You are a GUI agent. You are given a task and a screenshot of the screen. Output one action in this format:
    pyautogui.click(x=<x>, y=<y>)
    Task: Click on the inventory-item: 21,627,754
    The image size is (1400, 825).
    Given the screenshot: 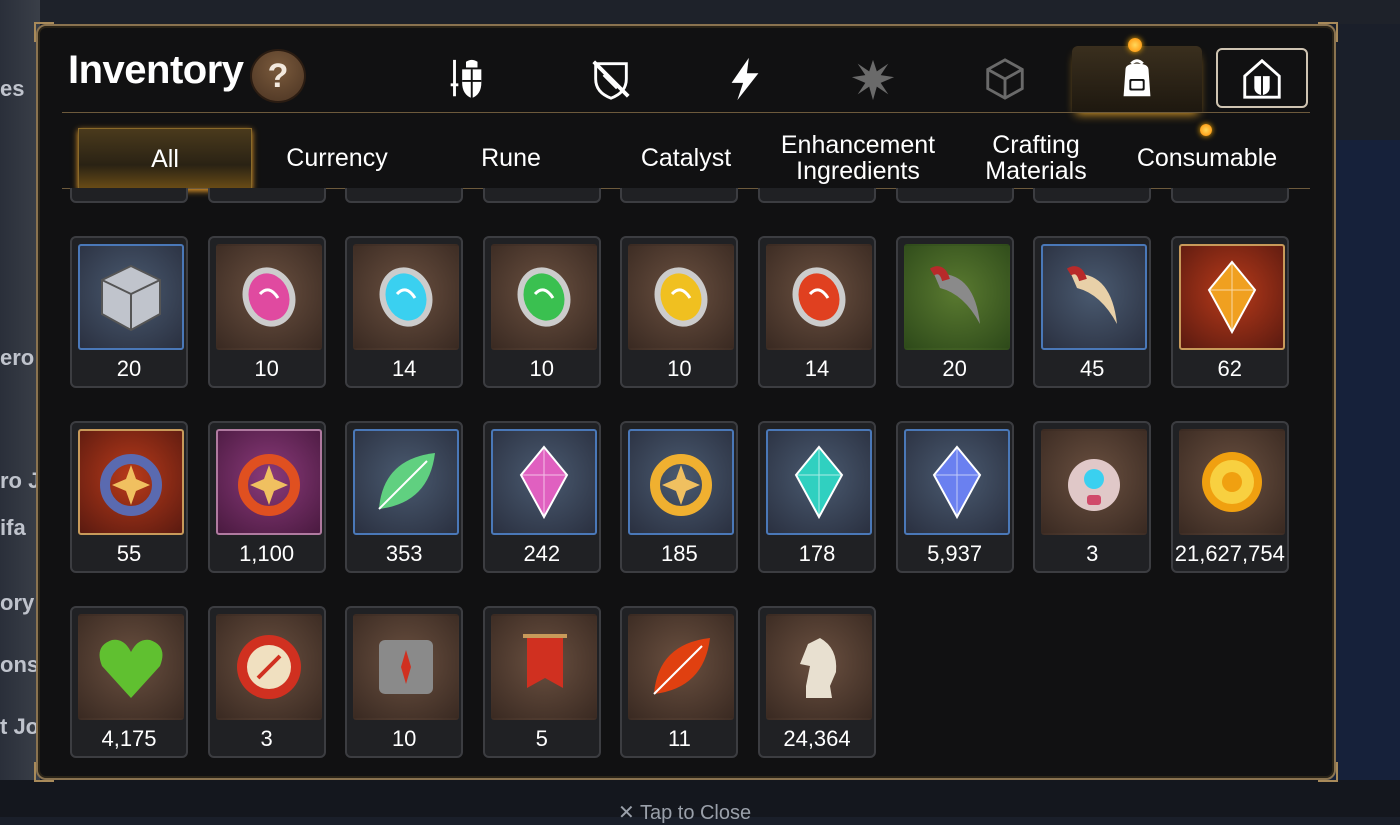 What is the action you would take?
    pyautogui.click(x=1229, y=497)
    